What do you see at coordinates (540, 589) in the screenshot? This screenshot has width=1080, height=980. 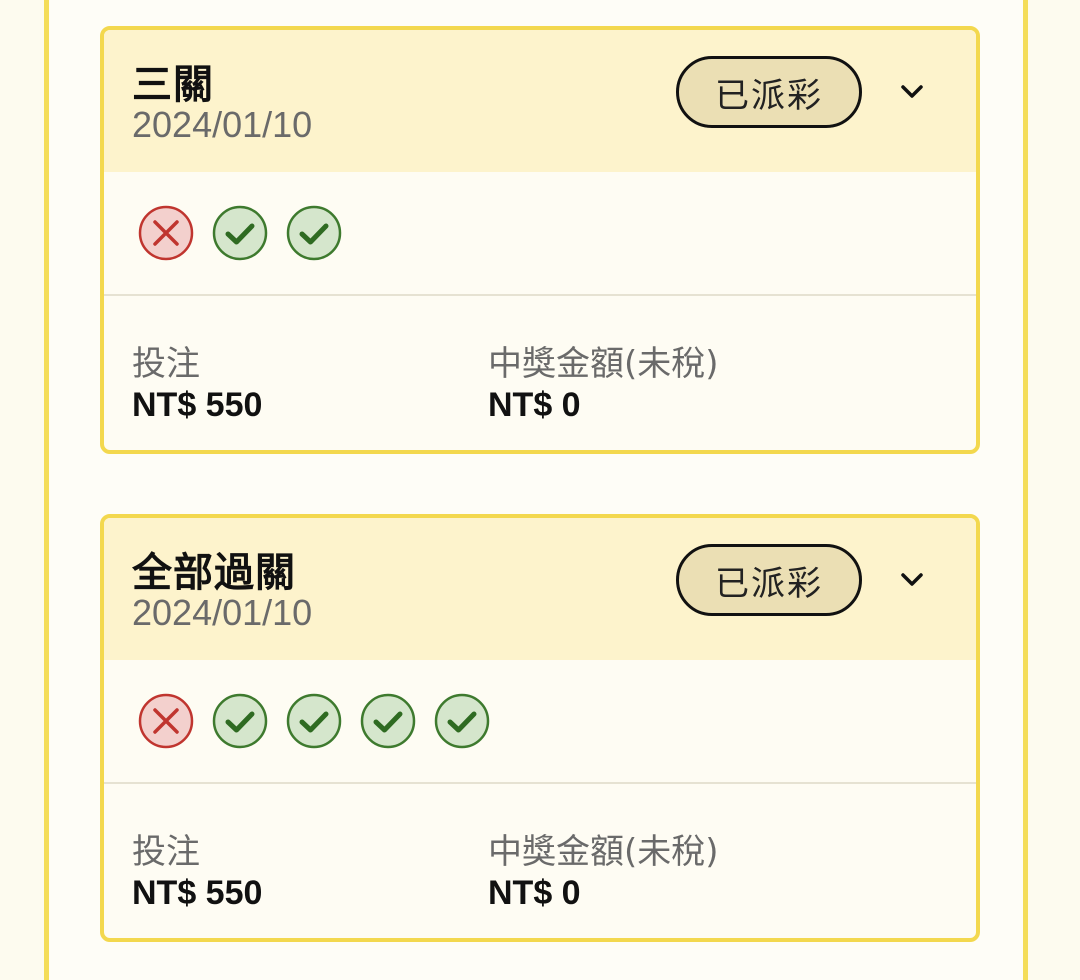 I see `bet-card-header: 全部過關 2024/01/10 已派彩` at bounding box center [540, 589].